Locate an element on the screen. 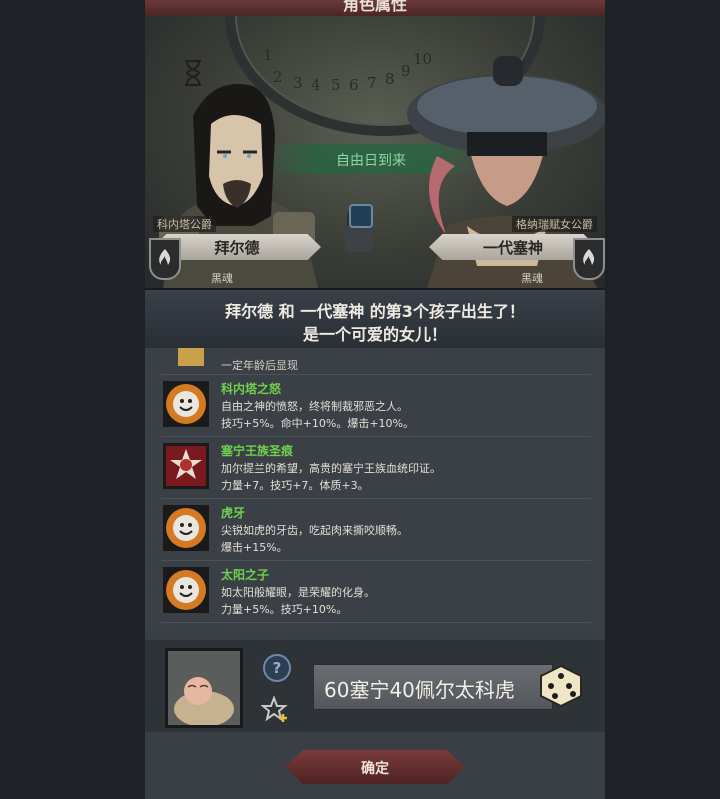 This screenshot has height=799, width=720. mother-crest-icon is located at coordinates (589, 259).